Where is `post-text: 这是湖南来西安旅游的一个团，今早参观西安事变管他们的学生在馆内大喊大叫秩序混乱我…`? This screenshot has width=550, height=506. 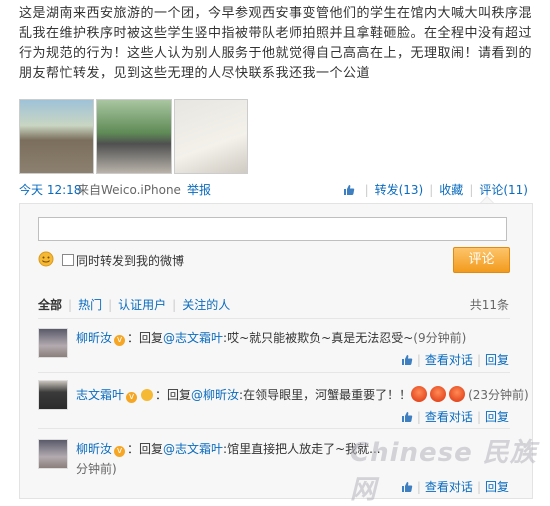
post-text: 这是湖南来西安旅游的一个团，今早参观西安事变管他们的学生在馆内大喊大叫秩序混乱我… is located at coordinates (276, 43).